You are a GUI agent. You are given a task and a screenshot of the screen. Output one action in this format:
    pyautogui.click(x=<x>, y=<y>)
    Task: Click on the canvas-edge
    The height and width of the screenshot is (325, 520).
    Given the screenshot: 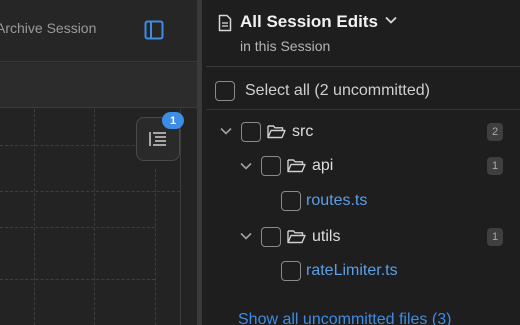 What is the action you would take?
    pyautogui.click(x=180, y=217)
    